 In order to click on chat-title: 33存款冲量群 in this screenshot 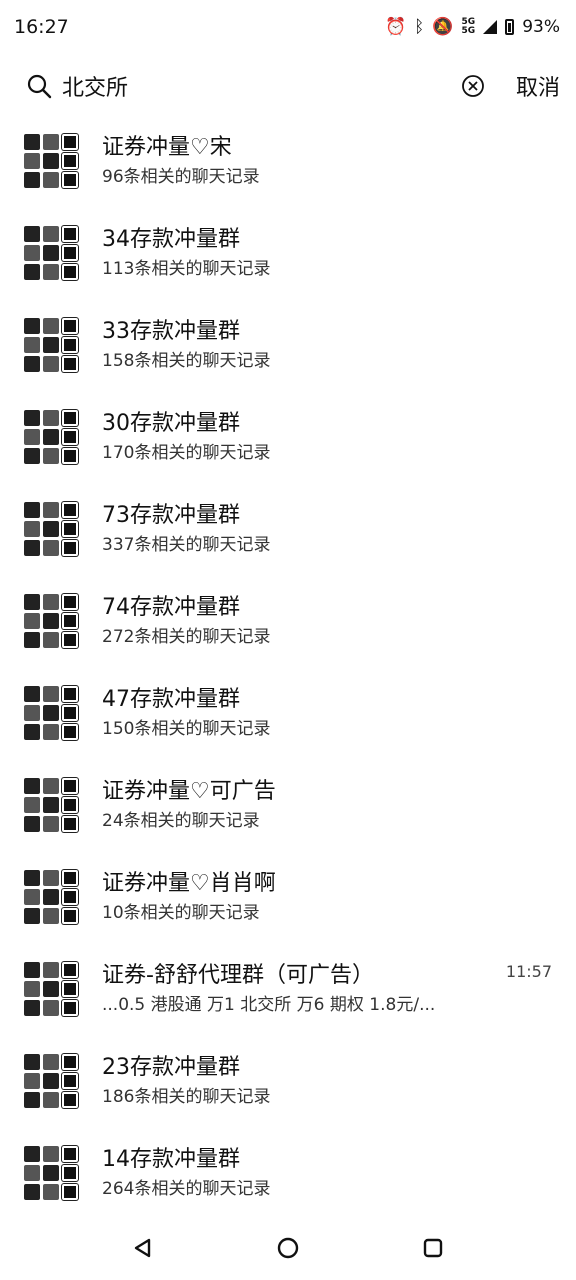, I will do `click(171, 331)`.